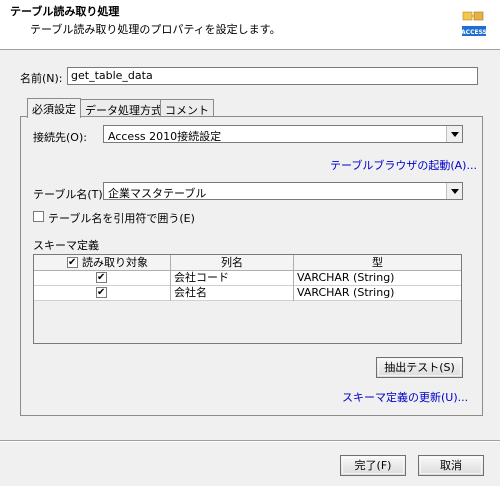 The width and height of the screenshot is (500, 486). Describe the element at coordinates (232, 293) in the screenshot. I see `row-column-name: 会社名` at that location.